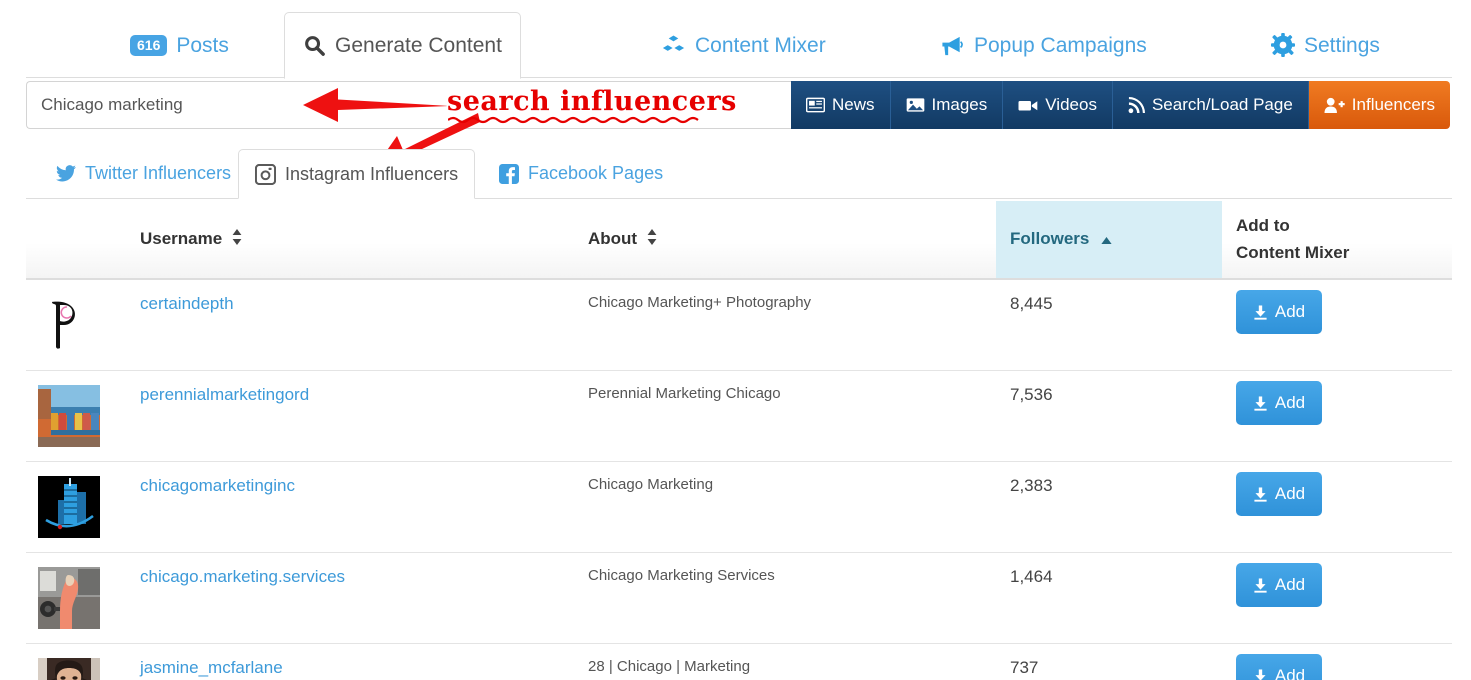 This screenshot has width=1471, height=680. I want to click on tab-content-mixer-label: Content Mixer, so click(760, 45).